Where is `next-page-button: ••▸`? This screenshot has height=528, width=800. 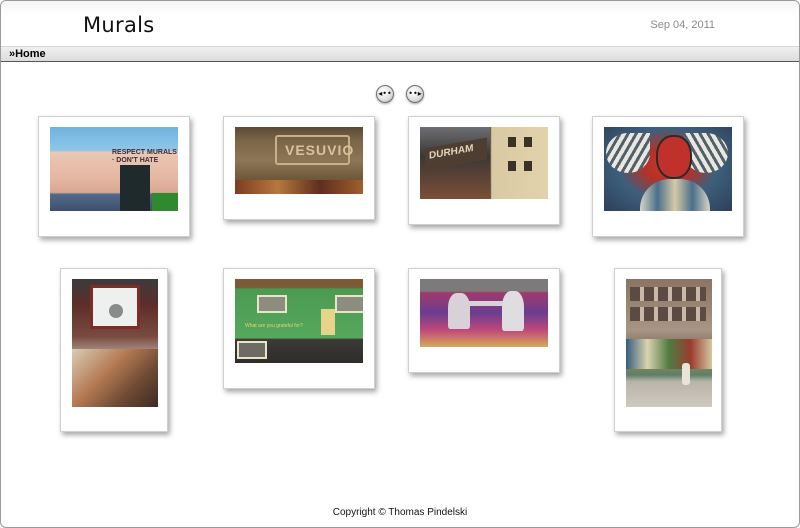
next-page-button: ••▸ is located at coordinates (415, 94).